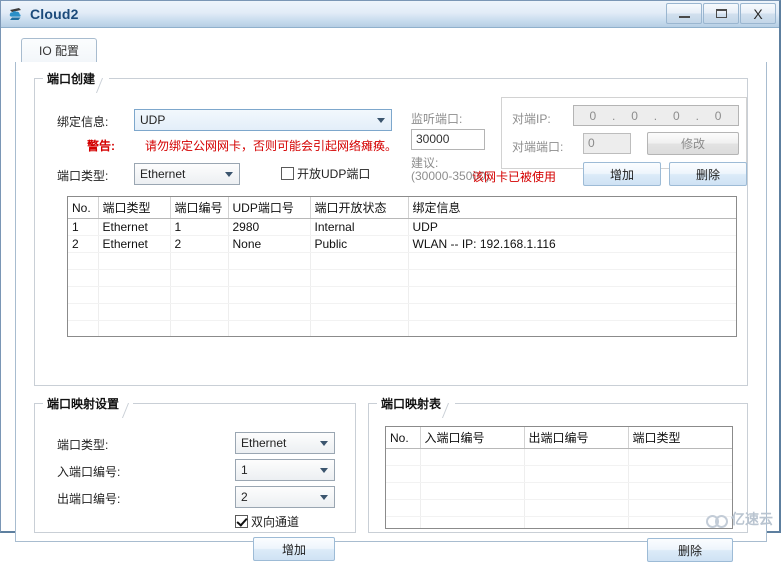 The width and height of the screenshot is (781, 562). I want to click on peer-ip-octet-1: 0, so click(593, 115).